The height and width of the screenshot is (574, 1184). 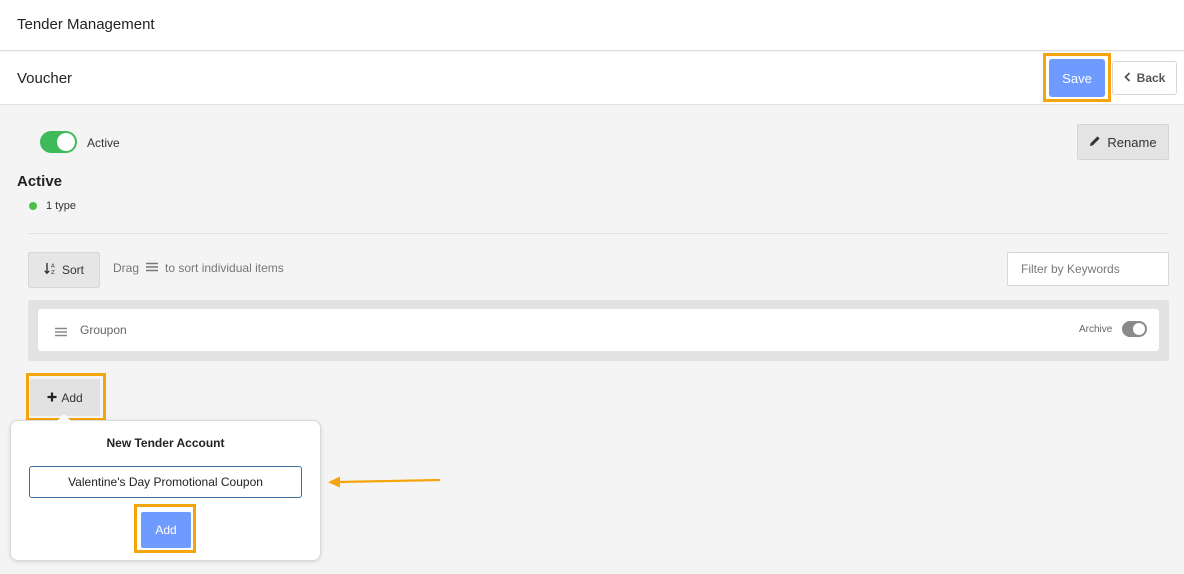 I want to click on svg-text: Z, so click(x=53, y=272).